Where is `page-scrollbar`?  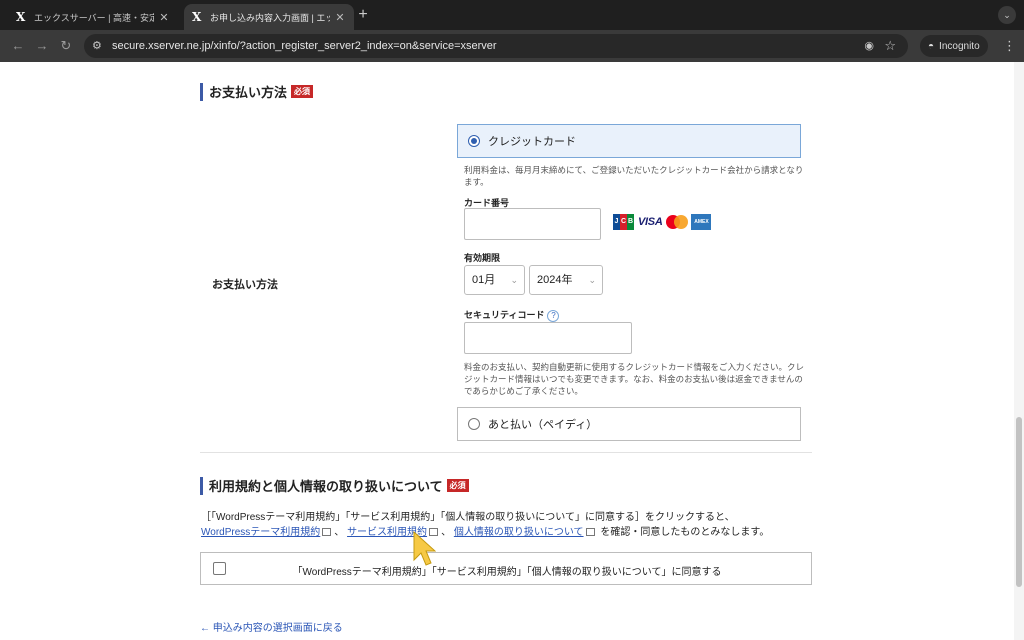
page-scrollbar is located at coordinates (1019, 351).